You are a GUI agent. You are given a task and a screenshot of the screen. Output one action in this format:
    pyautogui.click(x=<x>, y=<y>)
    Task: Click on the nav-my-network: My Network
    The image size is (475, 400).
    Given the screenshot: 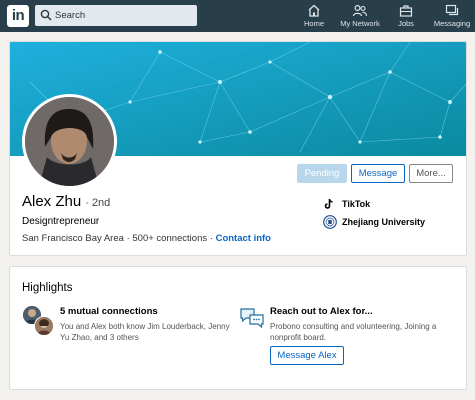 What is the action you would take?
    pyautogui.click(x=360, y=17)
    